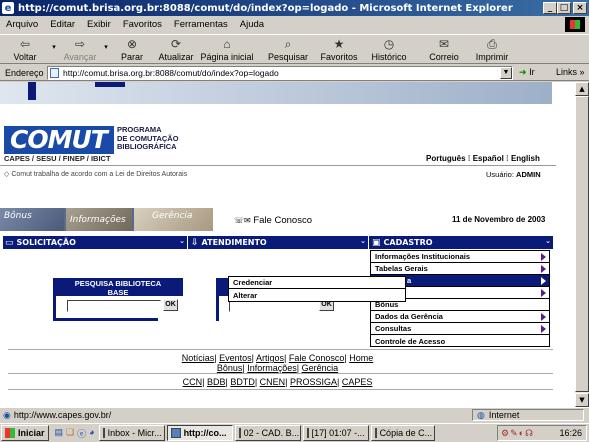 This screenshot has width=589, height=442. What do you see at coordinates (339, 50) in the screenshot?
I see `favorites-button: ★ Favoritos` at bounding box center [339, 50].